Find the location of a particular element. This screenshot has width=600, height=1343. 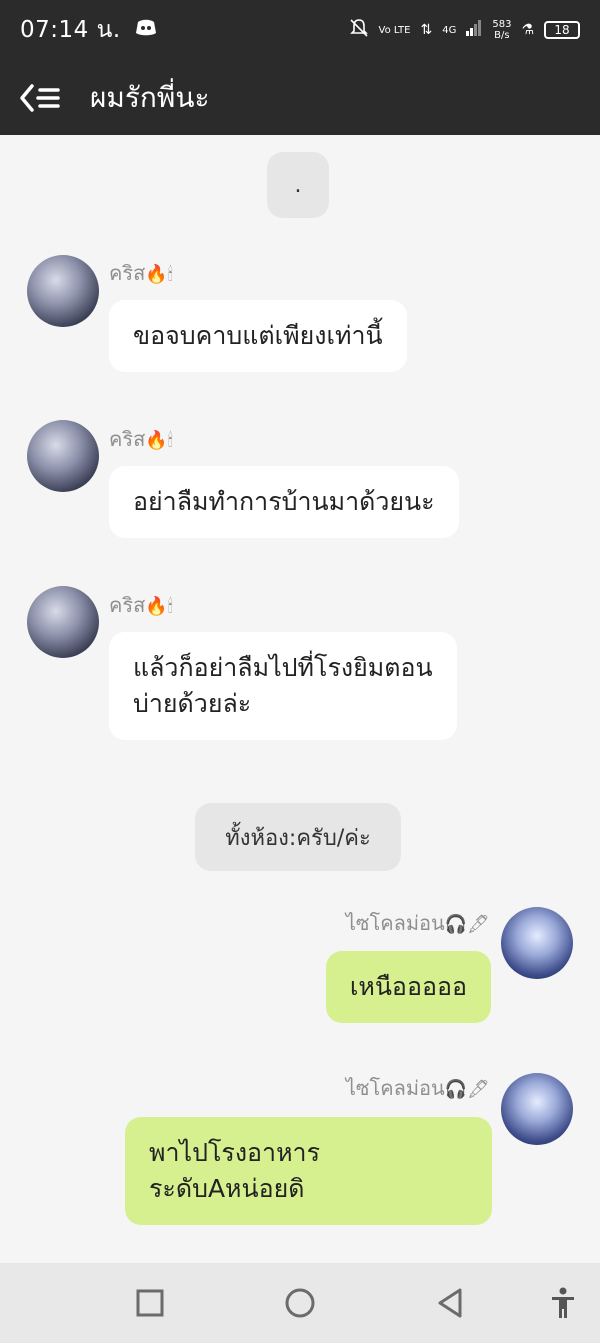

chat-header: ผมรักพี่นะ is located at coordinates (300, 97).